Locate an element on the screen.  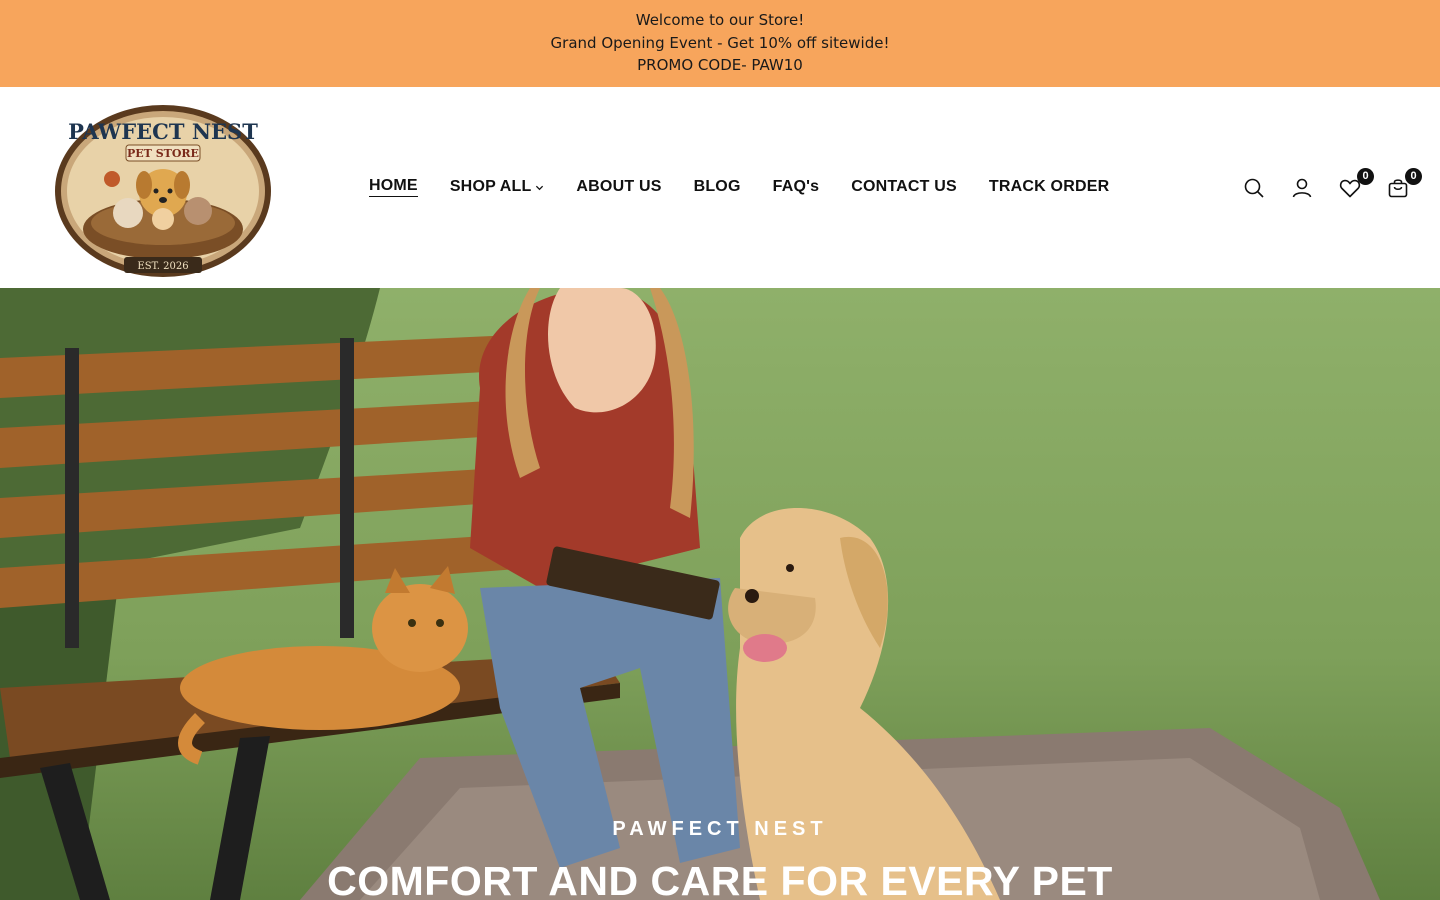
nav-contact-us-label: CONTACT US is located at coordinates (904, 186).